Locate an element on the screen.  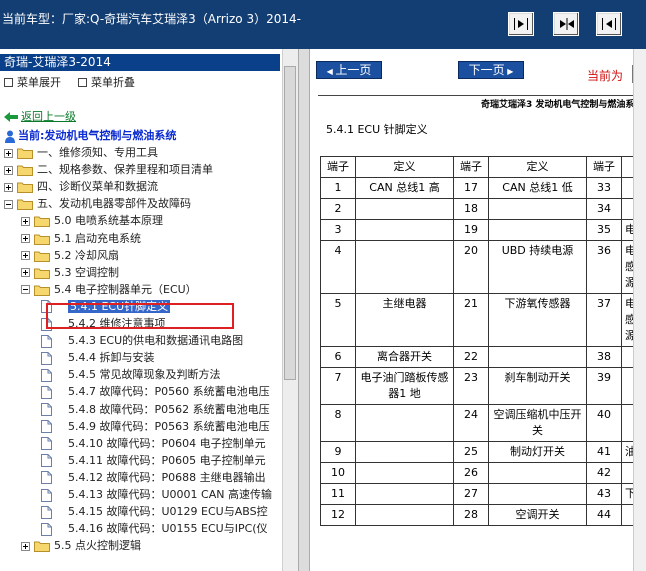
table-row: 7 电子油门踏板传感器1 地 23 刹车制动开关 39 is located at coordinates (483, 386).